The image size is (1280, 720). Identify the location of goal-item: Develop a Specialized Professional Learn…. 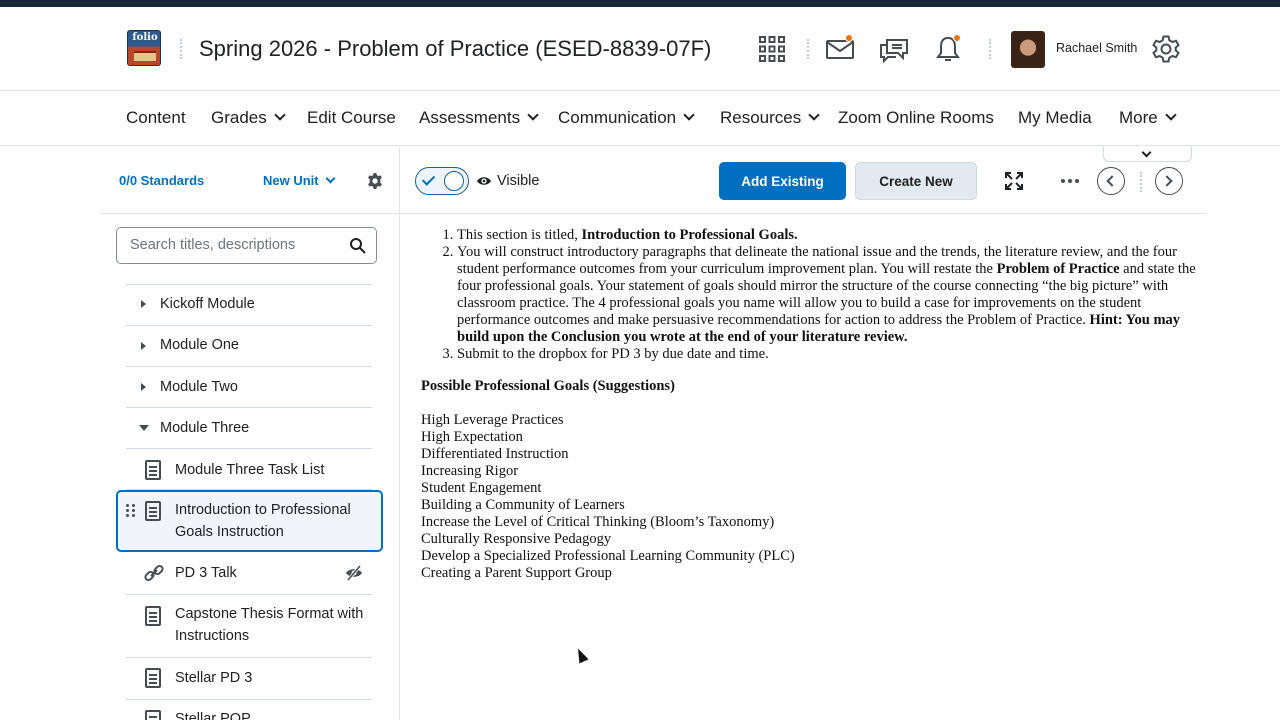
(608, 556).